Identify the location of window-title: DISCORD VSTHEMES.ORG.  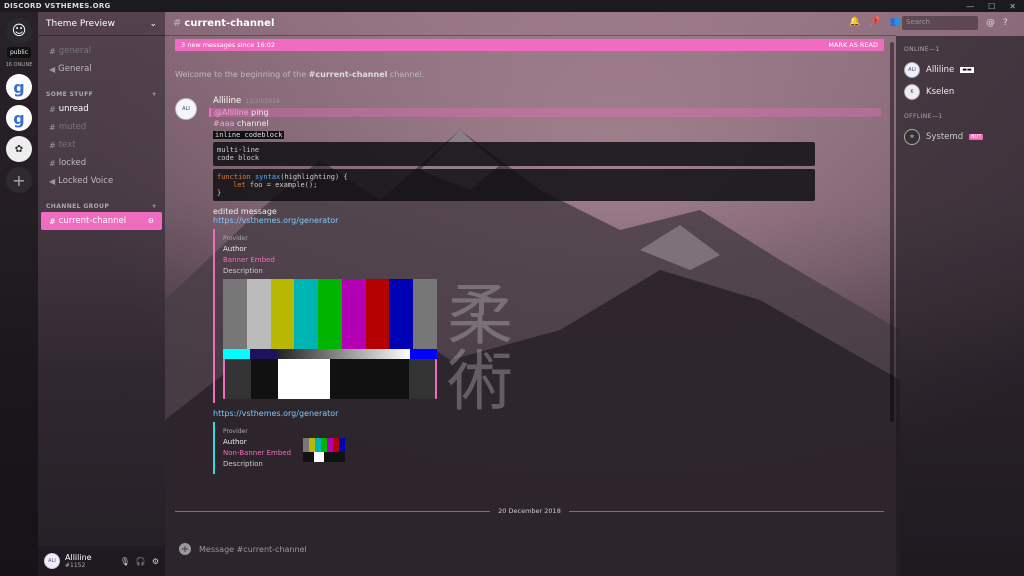
(57, 6).